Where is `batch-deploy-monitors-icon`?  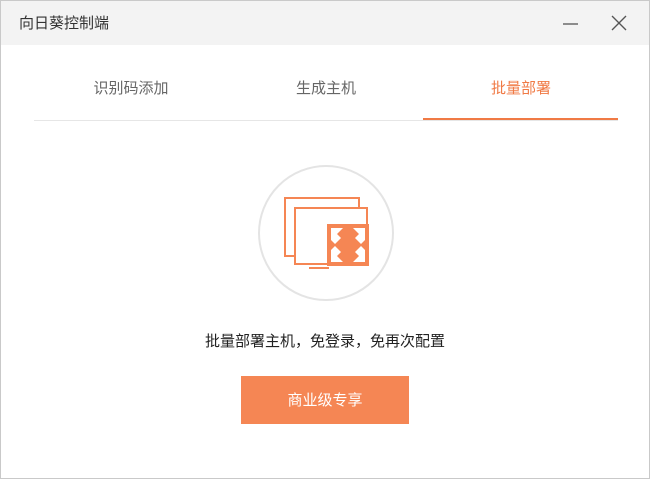 batch-deploy-monitors-icon is located at coordinates (326, 233).